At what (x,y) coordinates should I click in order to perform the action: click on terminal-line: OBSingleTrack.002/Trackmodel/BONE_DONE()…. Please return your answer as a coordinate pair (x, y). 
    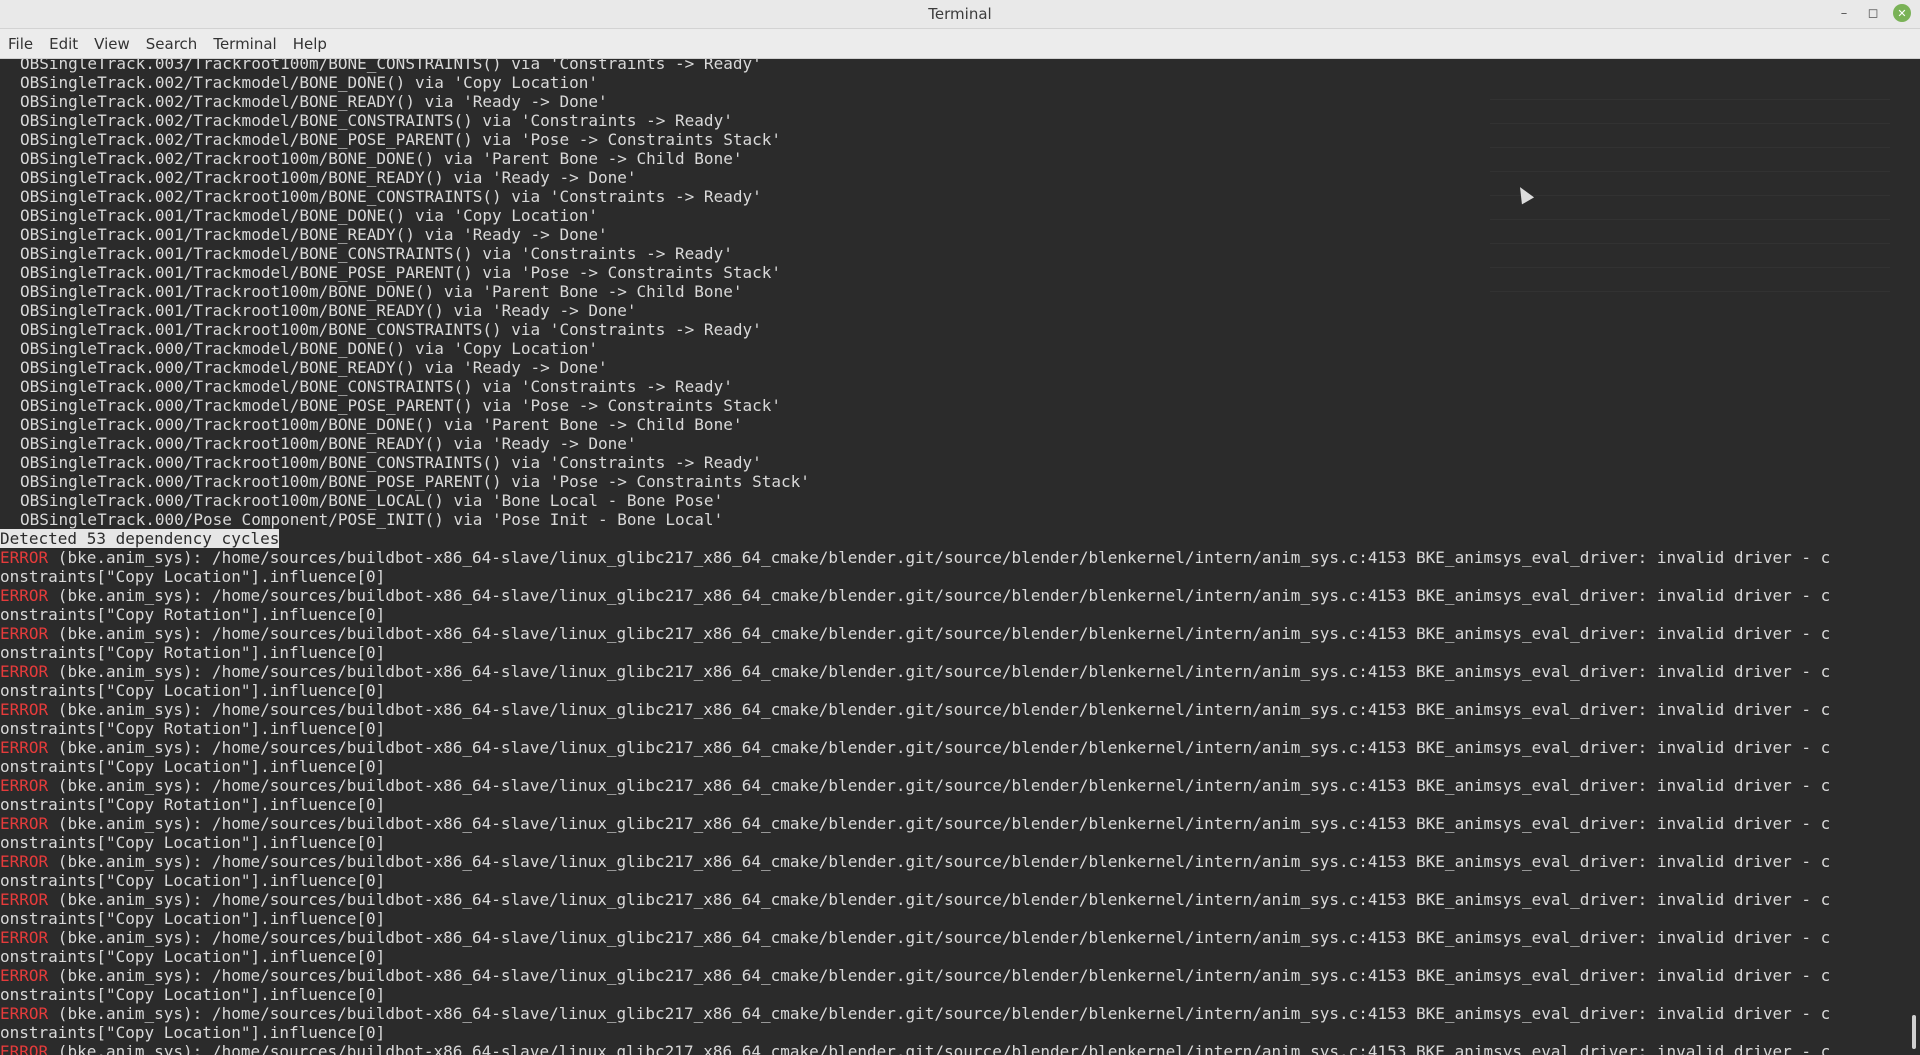
    Looking at the image, I should click on (953, 82).